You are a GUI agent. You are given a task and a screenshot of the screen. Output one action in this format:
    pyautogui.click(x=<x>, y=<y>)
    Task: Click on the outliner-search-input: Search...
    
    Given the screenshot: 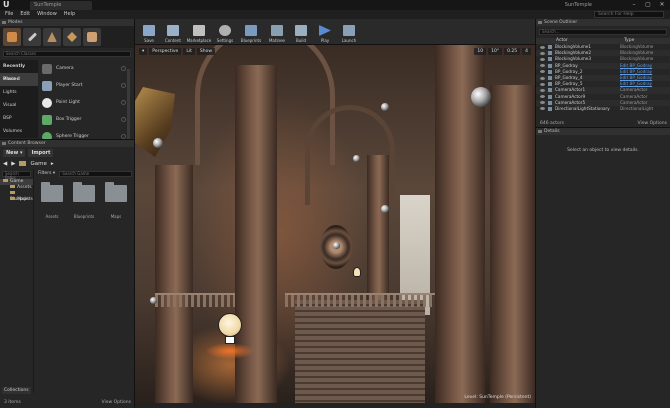 What is the action you would take?
    pyautogui.click(x=603, y=32)
    